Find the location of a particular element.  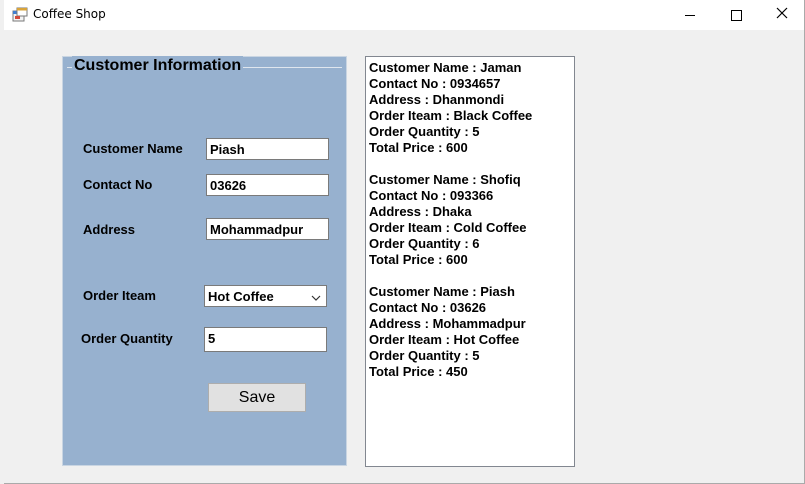

minimize-icon is located at coordinates (690, 15).